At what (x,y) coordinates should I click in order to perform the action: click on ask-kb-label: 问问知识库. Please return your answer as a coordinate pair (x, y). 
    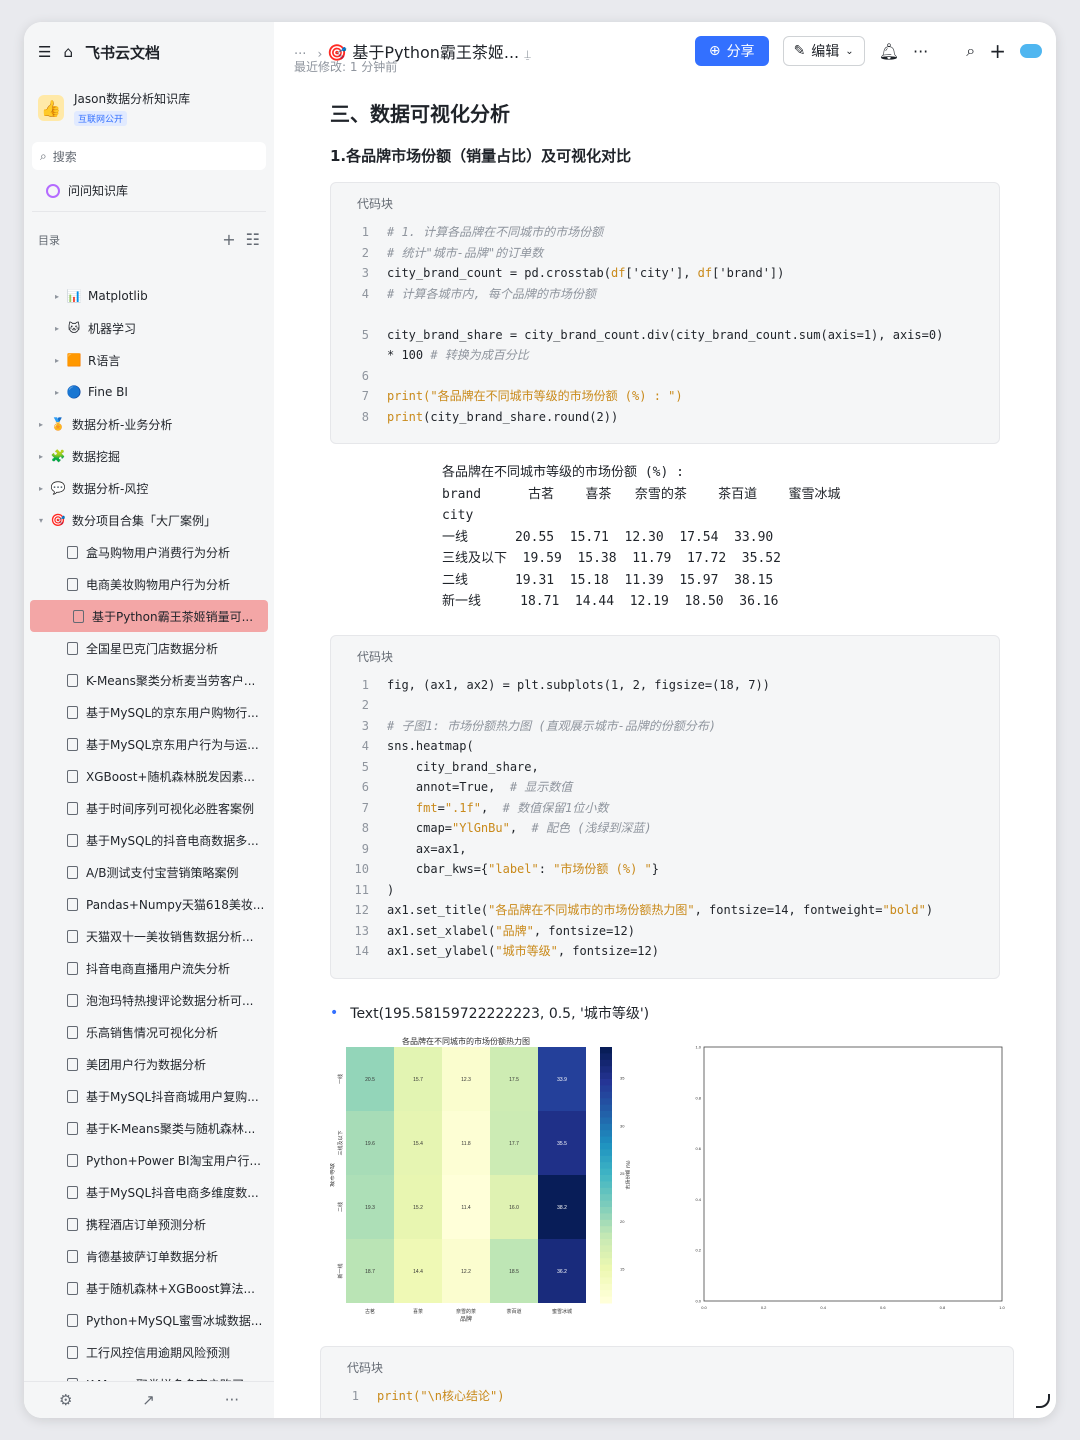
    Looking at the image, I should click on (98, 191).